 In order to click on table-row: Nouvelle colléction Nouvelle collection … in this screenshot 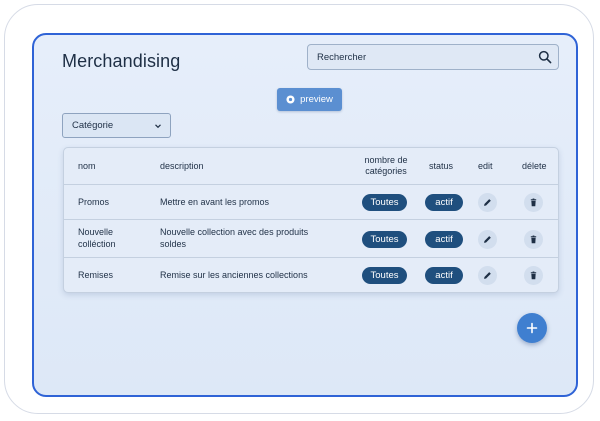, I will do `click(311, 239)`.